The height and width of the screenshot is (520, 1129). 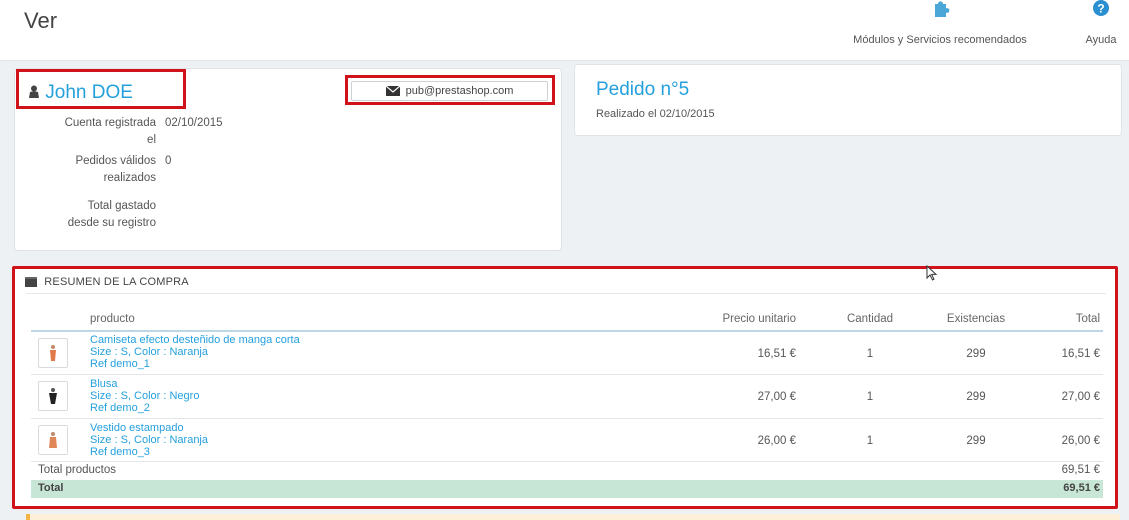 I want to click on row-total: 16,51 €, so click(x=1080, y=354).